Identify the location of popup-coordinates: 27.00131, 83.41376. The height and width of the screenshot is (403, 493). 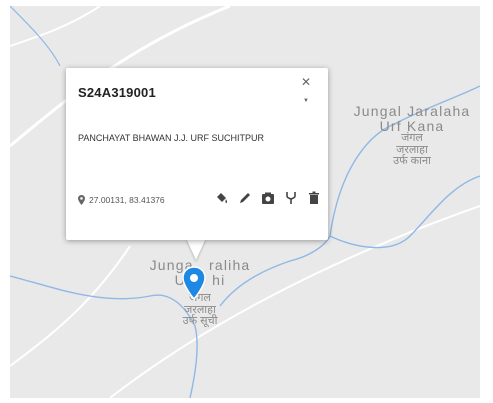
(121, 200).